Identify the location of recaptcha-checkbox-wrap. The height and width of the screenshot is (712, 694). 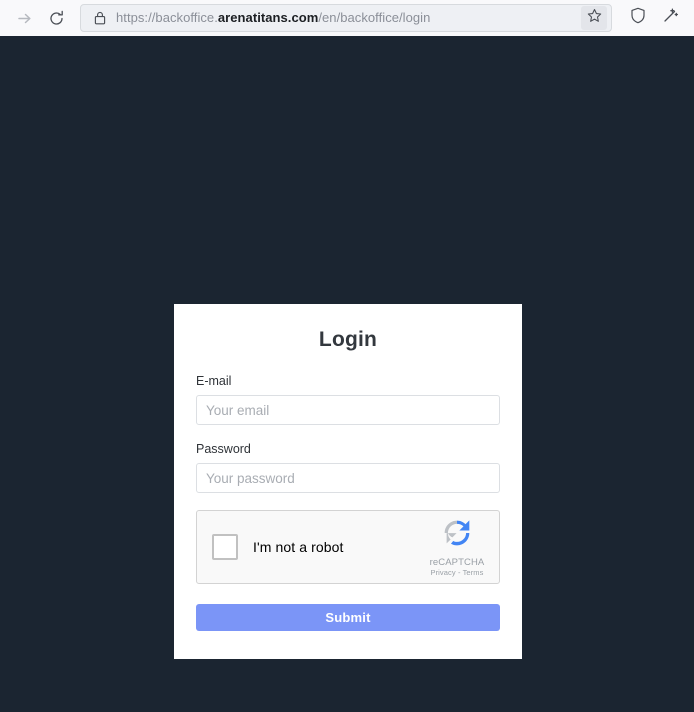
(225, 547).